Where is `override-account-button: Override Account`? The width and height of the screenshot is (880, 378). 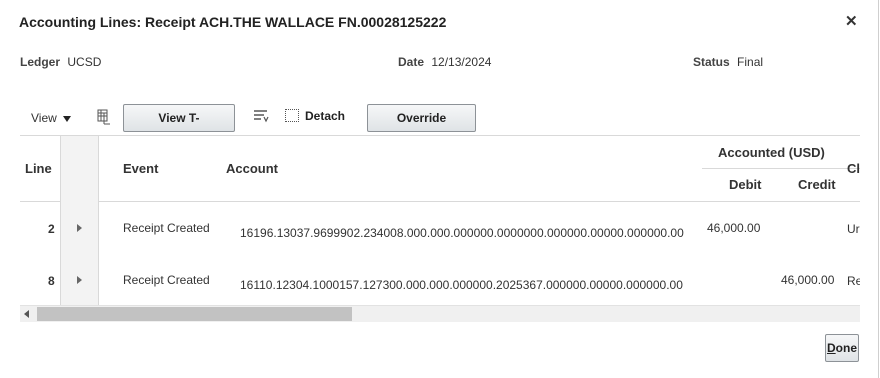
override-account-button: Override Account is located at coordinates (421, 127).